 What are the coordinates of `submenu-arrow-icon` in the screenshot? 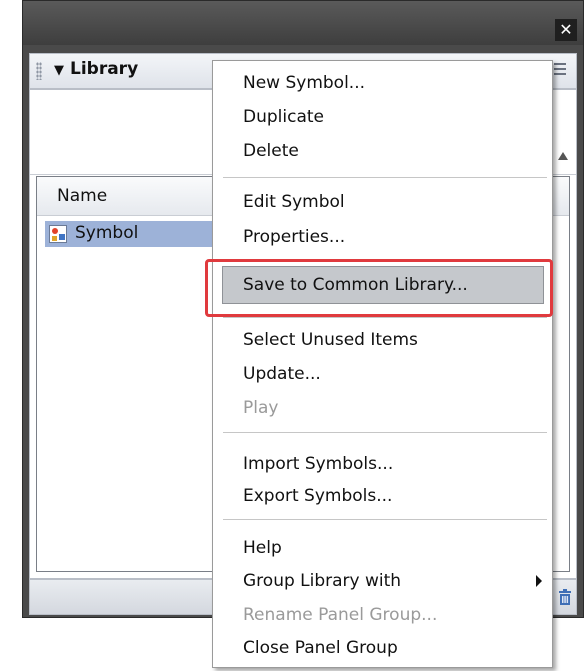 It's located at (539, 581).